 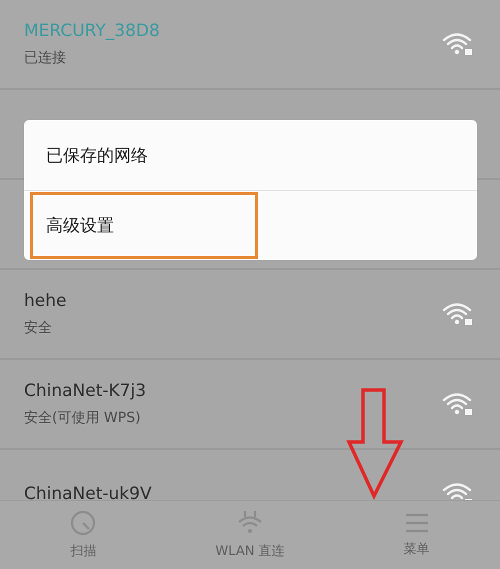 What do you see at coordinates (144, 225) in the screenshot?
I see `highlight-frame: 高级设置` at bounding box center [144, 225].